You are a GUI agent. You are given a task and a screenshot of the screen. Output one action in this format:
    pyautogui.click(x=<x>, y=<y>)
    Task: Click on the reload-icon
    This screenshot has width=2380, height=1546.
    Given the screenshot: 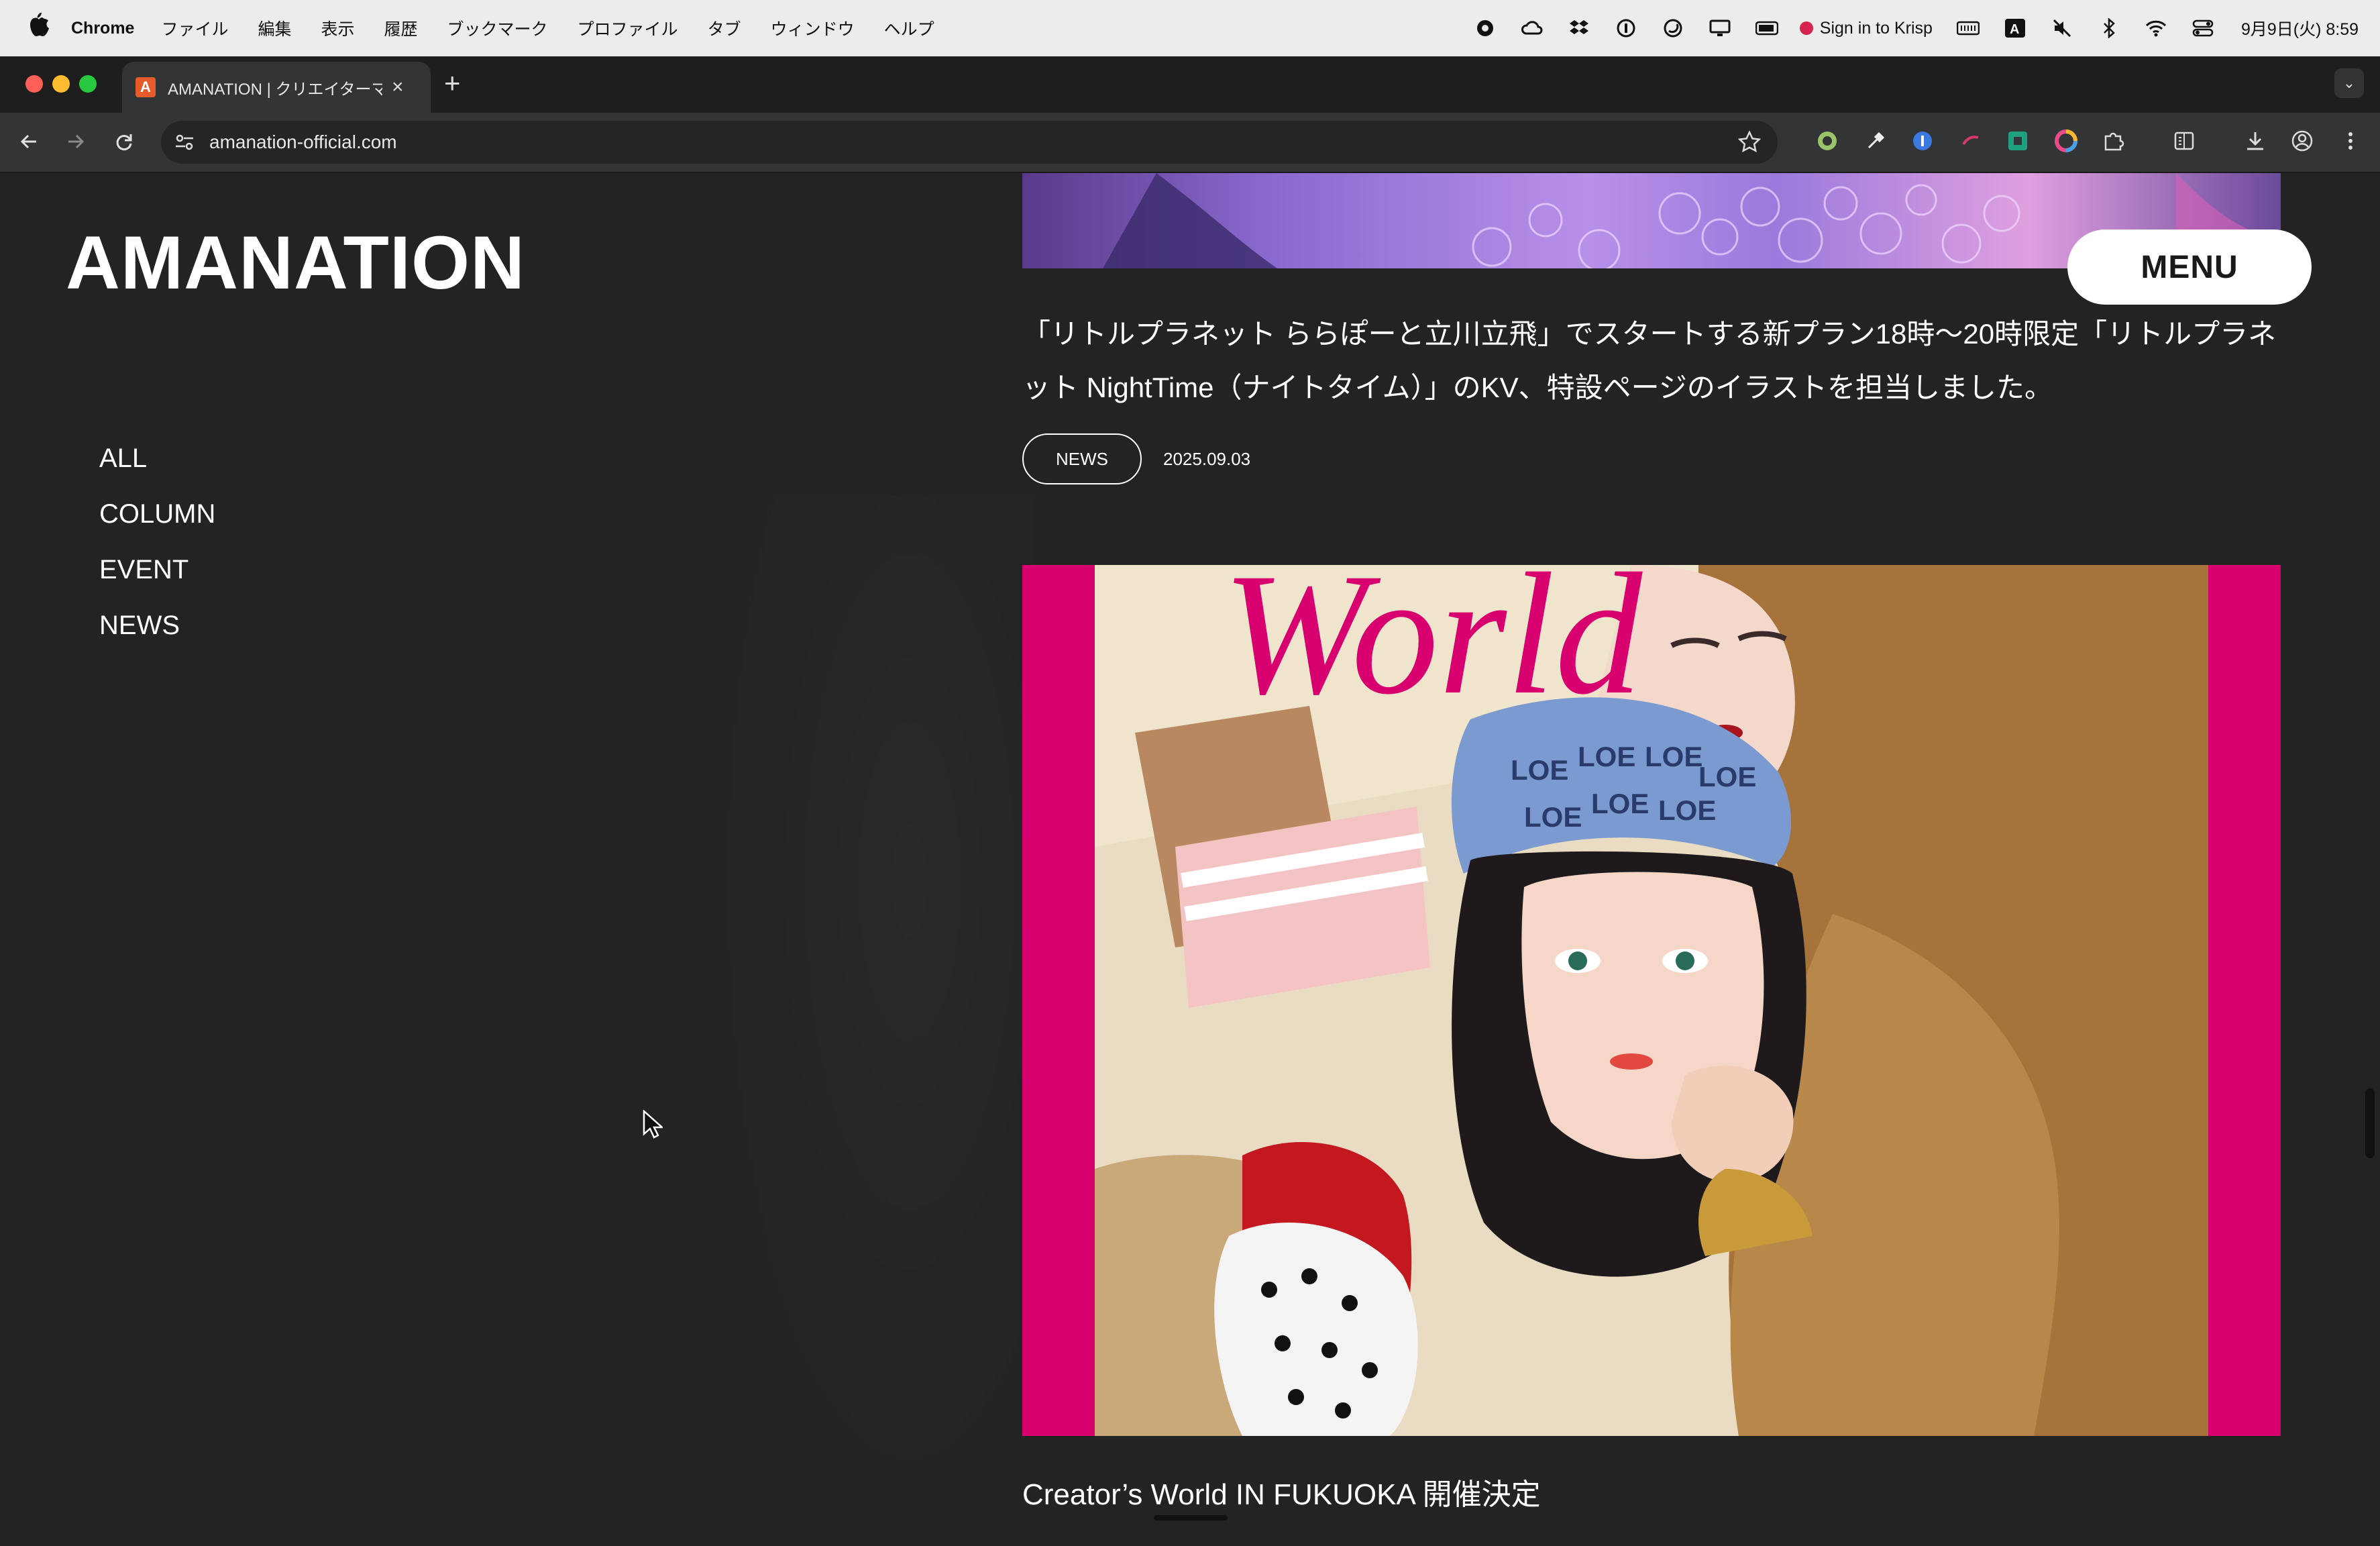 What is the action you would take?
    pyautogui.click(x=124, y=141)
    